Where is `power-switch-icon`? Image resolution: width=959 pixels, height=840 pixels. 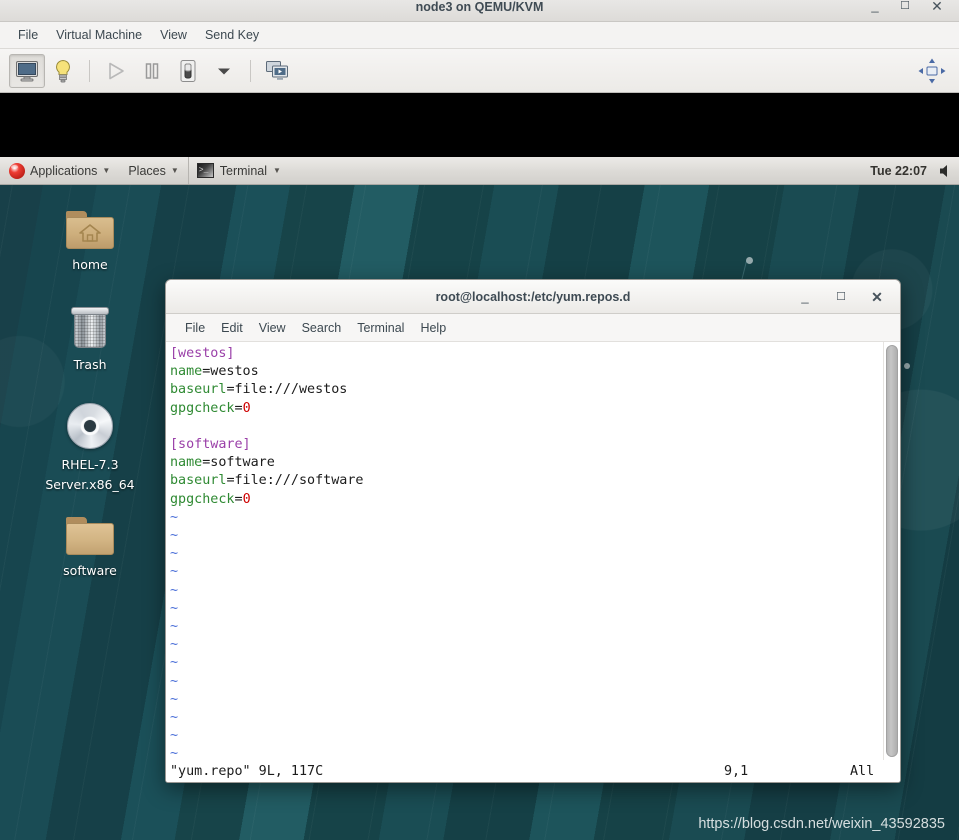
power-switch-icon is located at coordinates (188, 70).